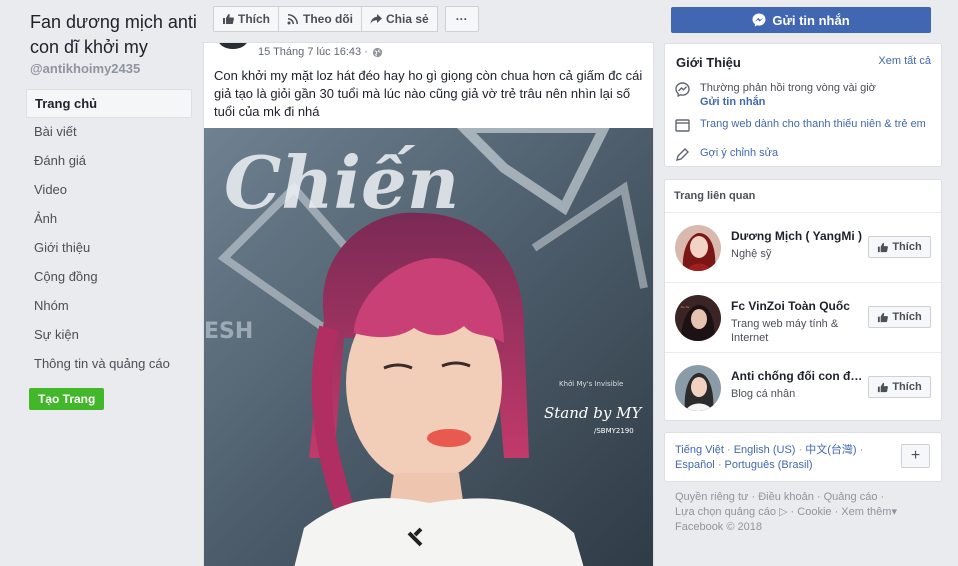 The width and height of the screenshot is (958, 566). I want to click on post-time-text: 15 Tháng 7 lúc 16:43 ·, so click(313, 52).